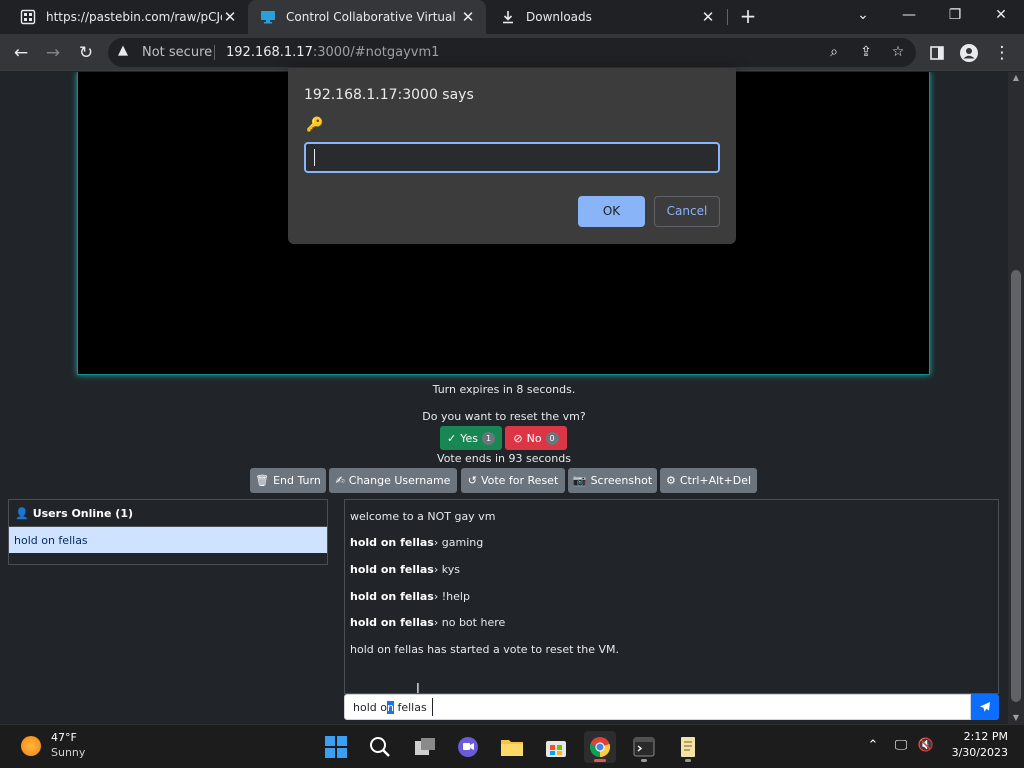 The width and height of the screenshot is (1024, 768). What do you see at coordinates (462, 542) in the screenshot?
I see `chat-text: gaming` at bounding box center [462, 542].